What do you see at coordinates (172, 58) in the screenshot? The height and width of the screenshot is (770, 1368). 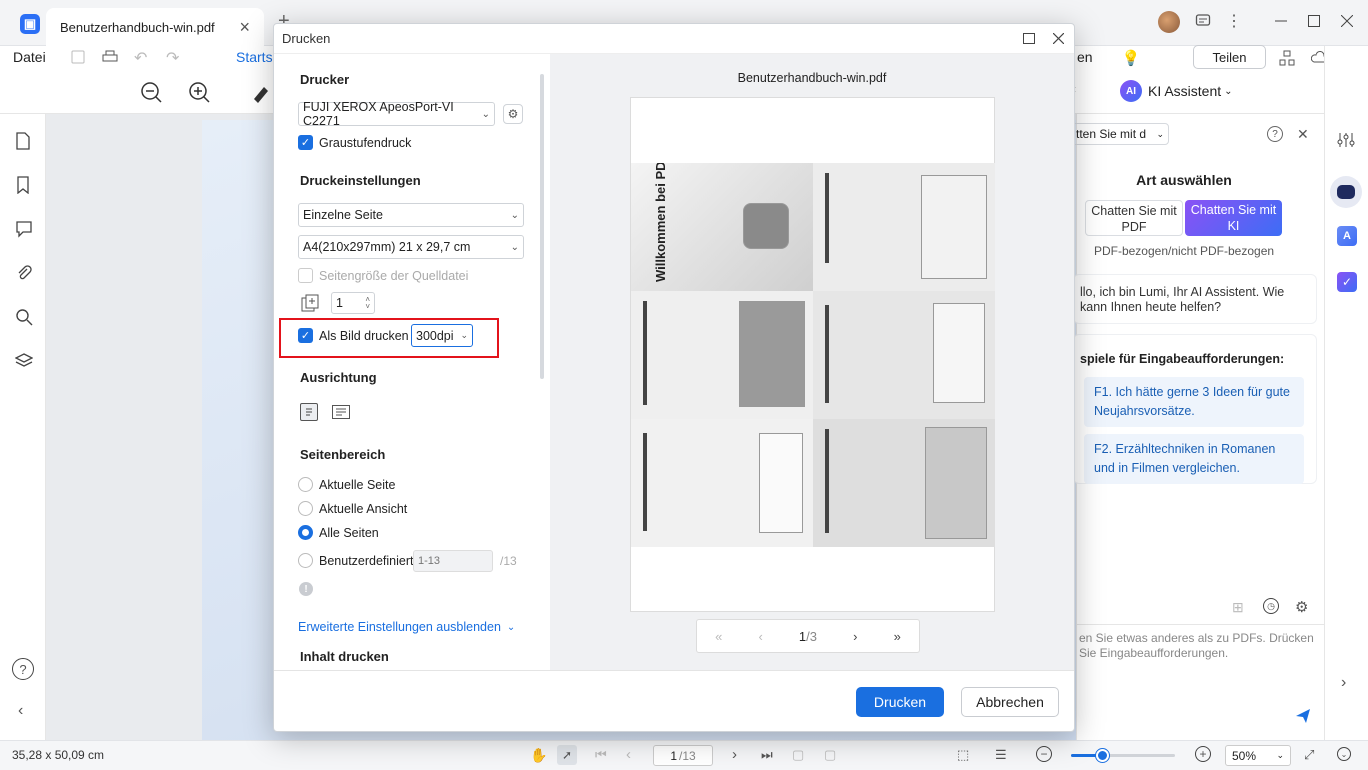 I see `redo-icon: ↷` at bounding box center [172, 58].